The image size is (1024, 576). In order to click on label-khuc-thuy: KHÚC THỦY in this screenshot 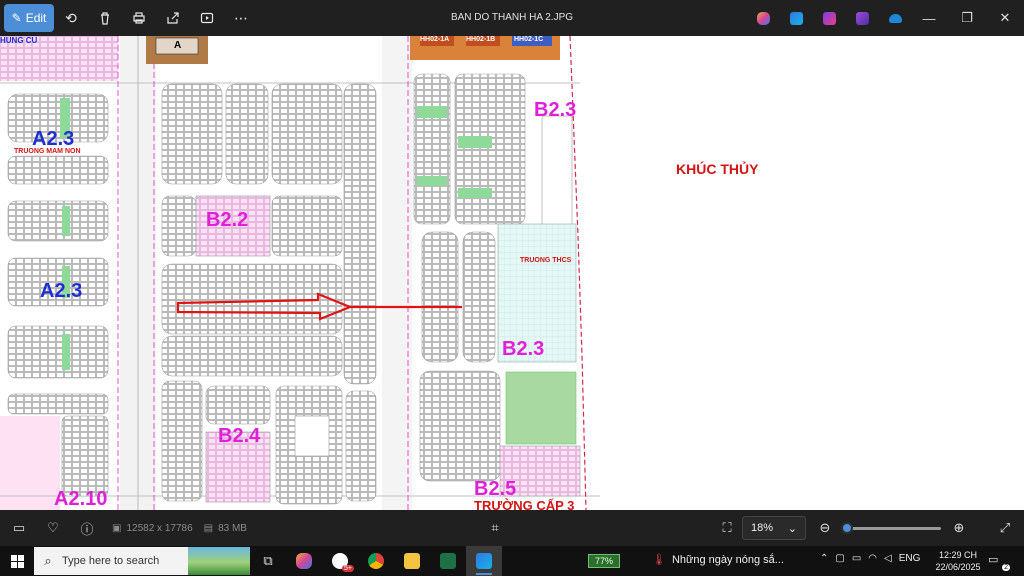, I will do `click(717, 169)`.